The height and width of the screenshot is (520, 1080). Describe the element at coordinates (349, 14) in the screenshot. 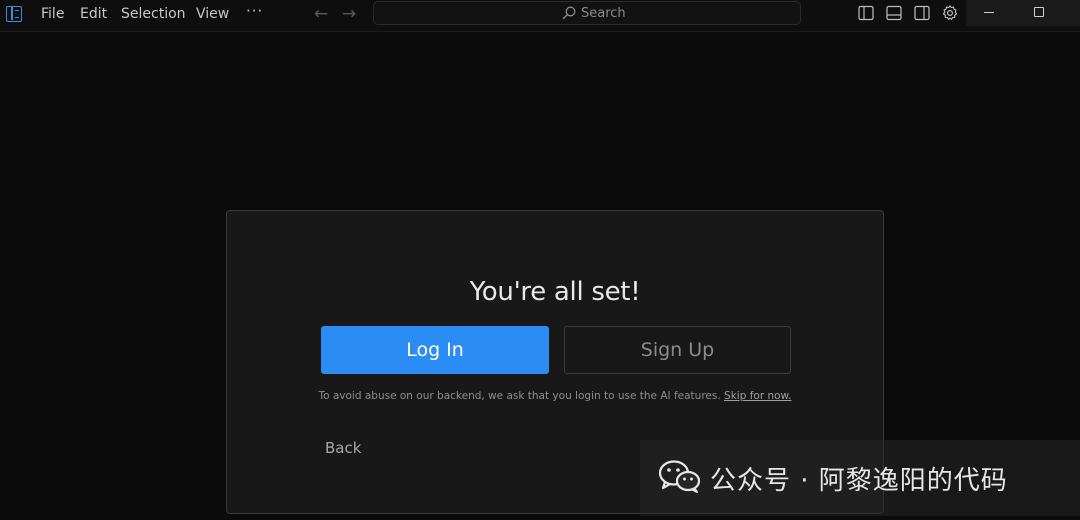

I see `arrow-right-icon: →` at that location.